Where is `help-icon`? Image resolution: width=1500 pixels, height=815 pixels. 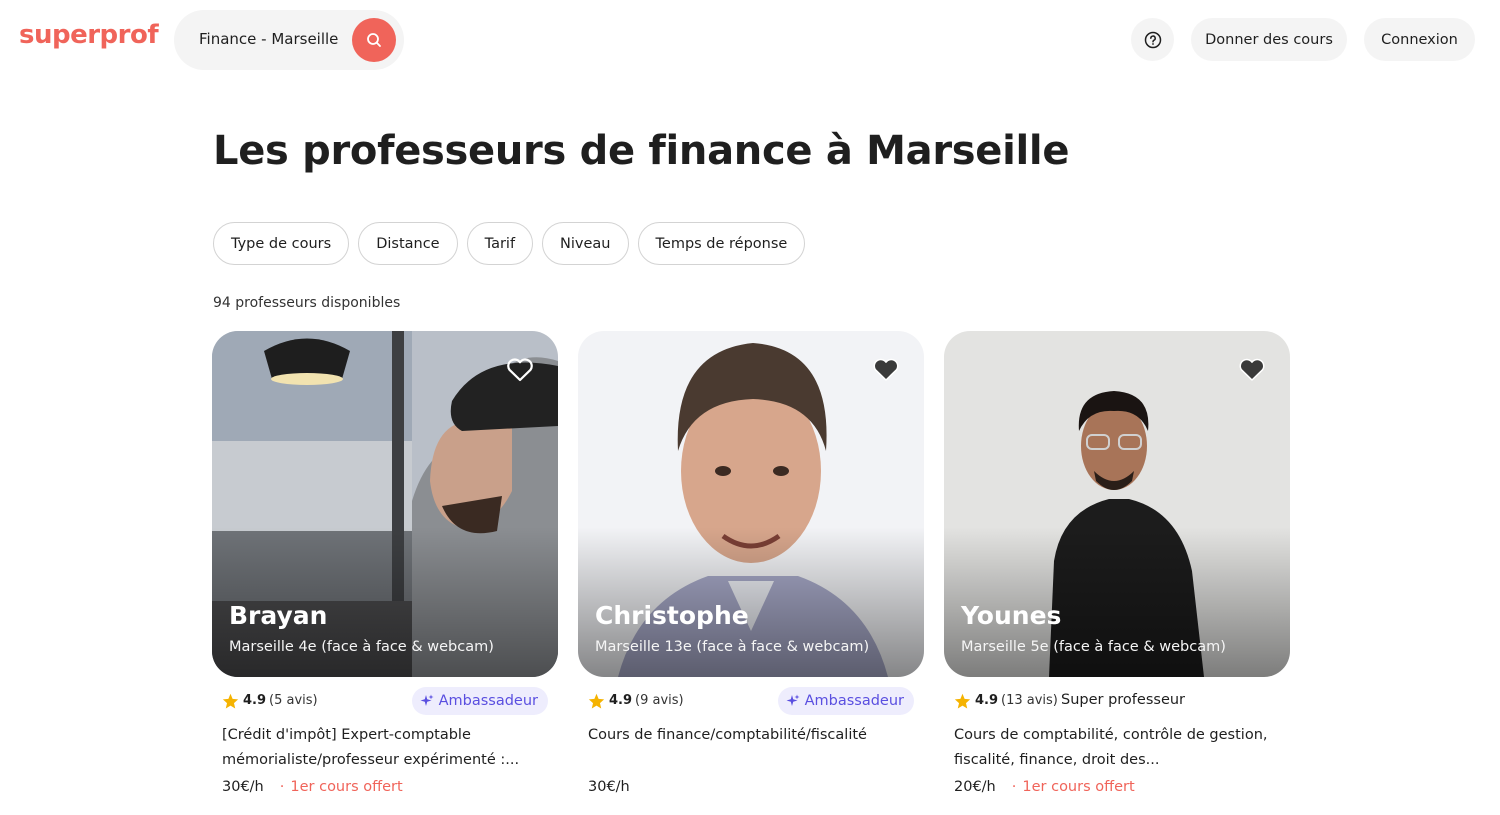
help-icon is located at coordinates (1152, 39).